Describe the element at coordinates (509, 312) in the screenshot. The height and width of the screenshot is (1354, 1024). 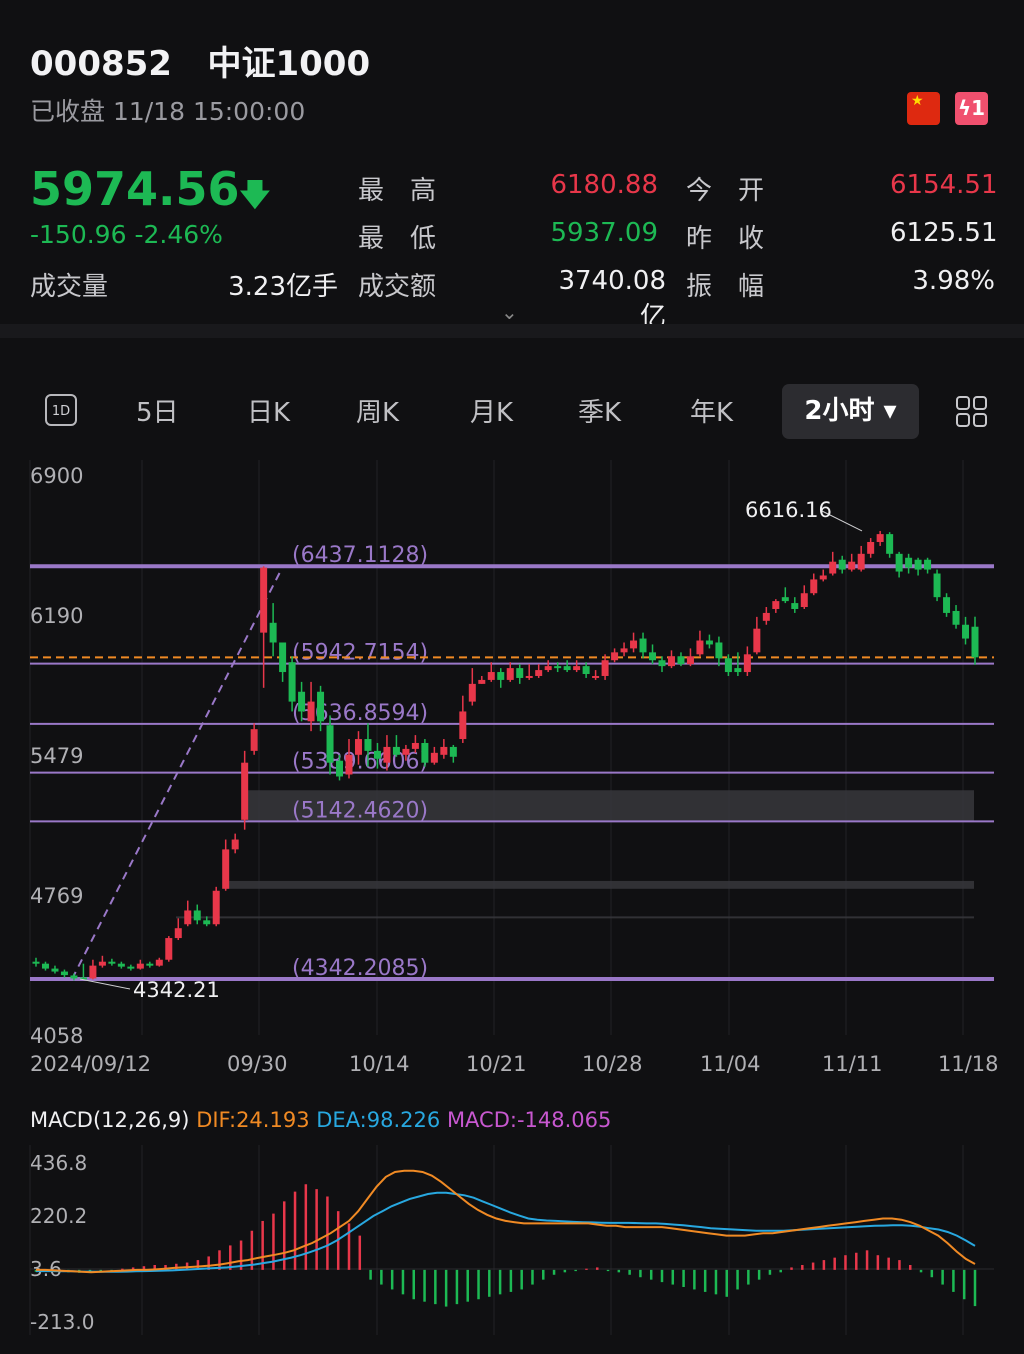
I see `expand-chevron-icon: ⌄` at that location.